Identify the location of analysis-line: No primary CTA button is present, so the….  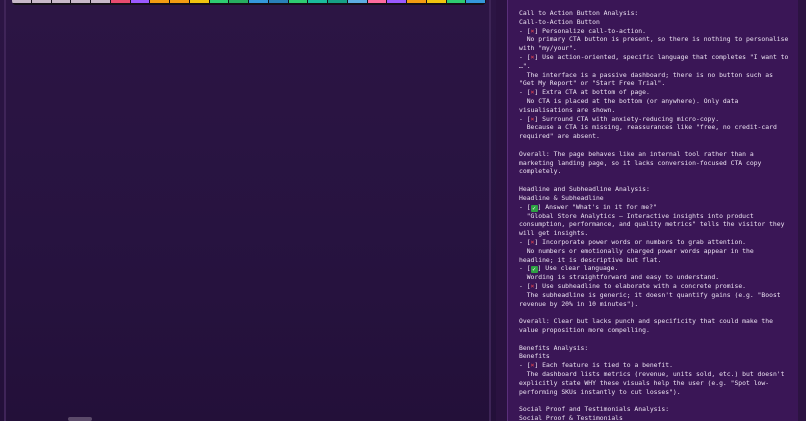
(656, 44).